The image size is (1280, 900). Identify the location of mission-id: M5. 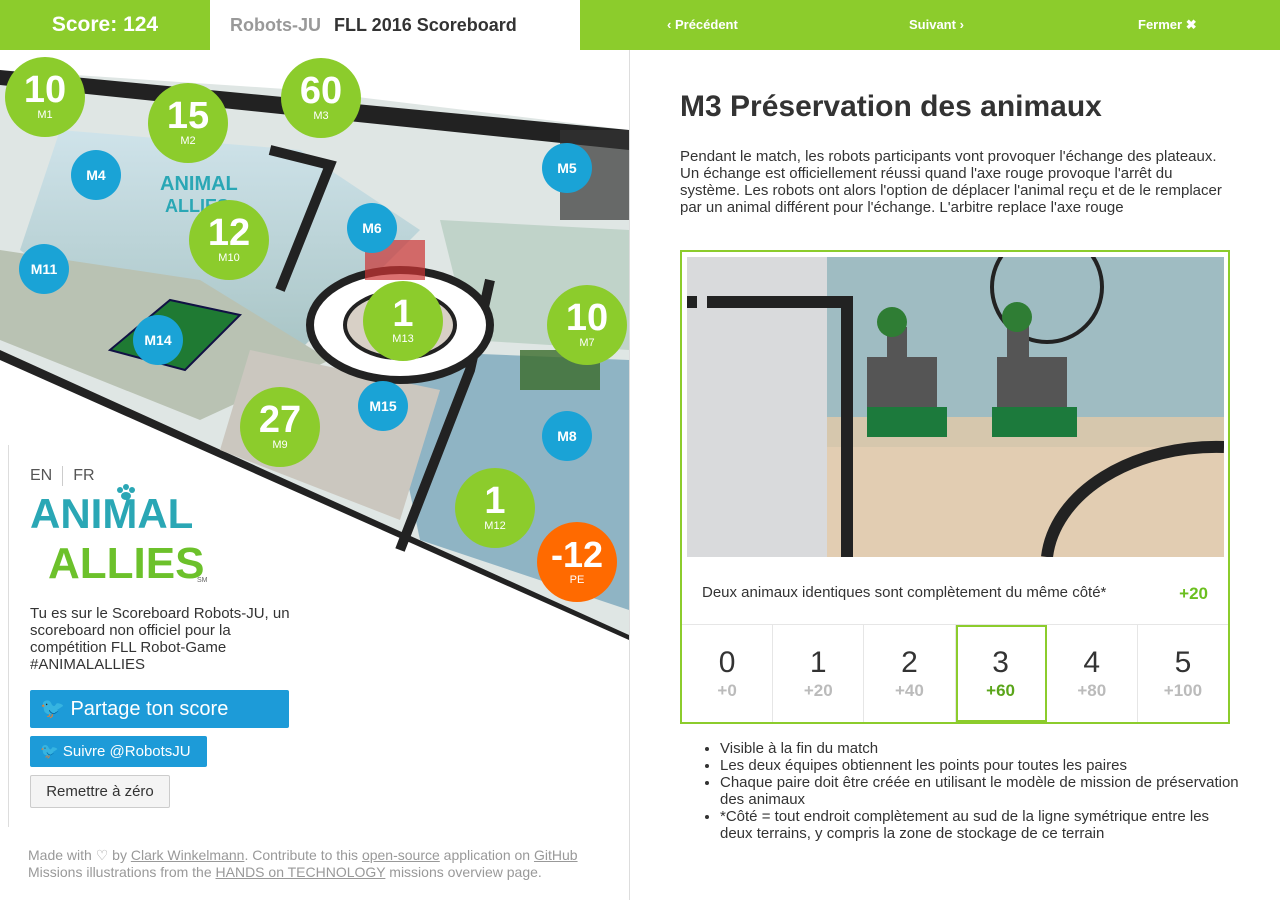
(567, 168).